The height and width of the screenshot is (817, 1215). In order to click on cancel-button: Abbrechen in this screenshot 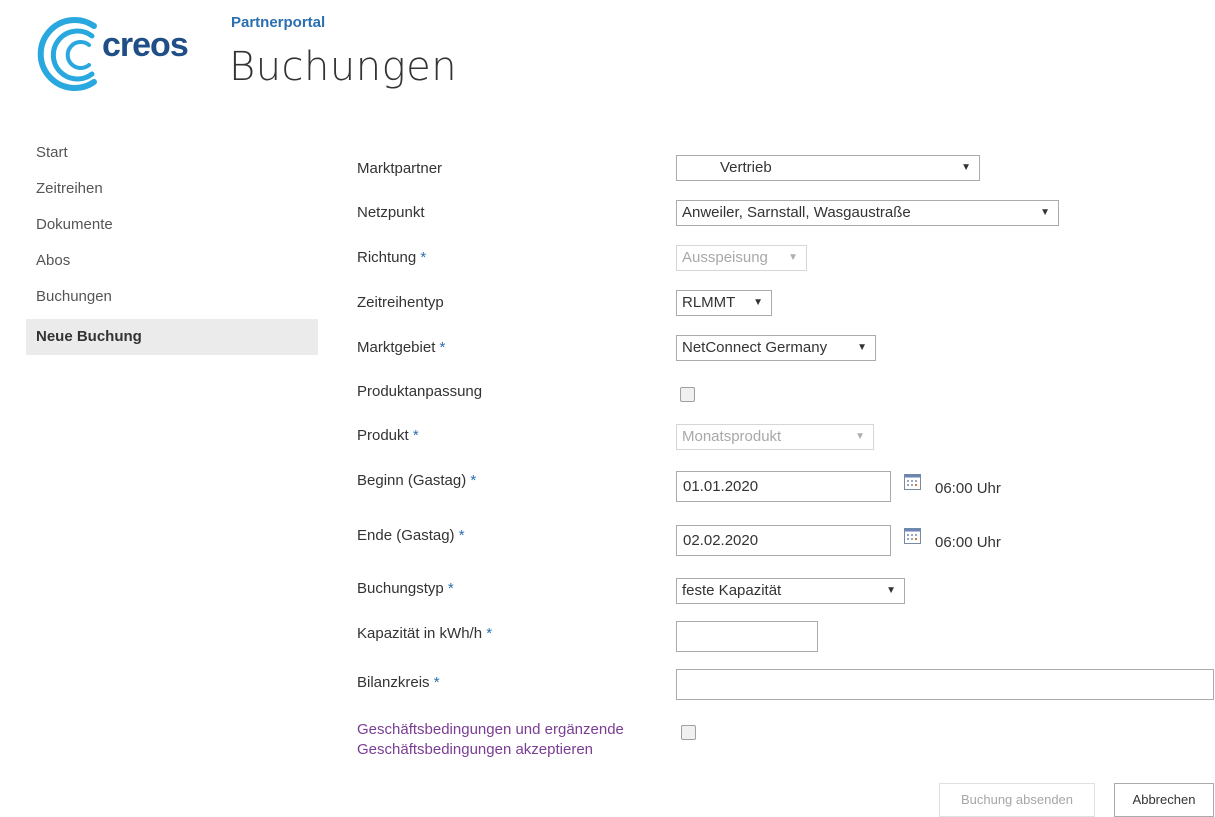, I will do `click(1164, 800)`.